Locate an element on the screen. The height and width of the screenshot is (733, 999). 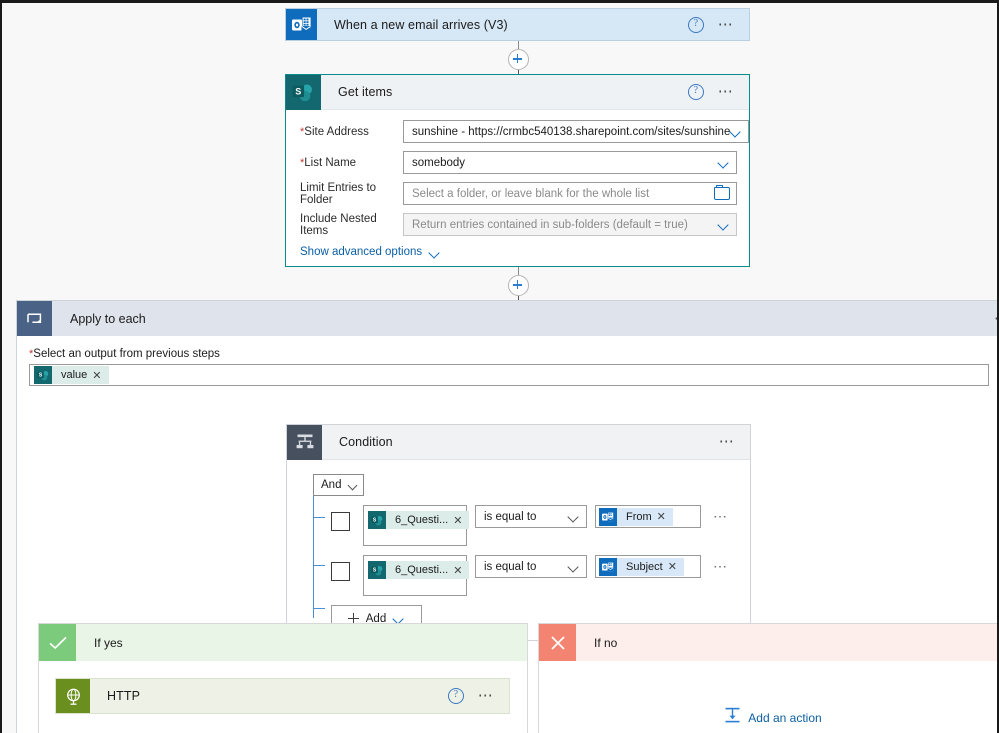
apply-to-each-header: Apply to each ⋯ is located at coordinates (507, 318).